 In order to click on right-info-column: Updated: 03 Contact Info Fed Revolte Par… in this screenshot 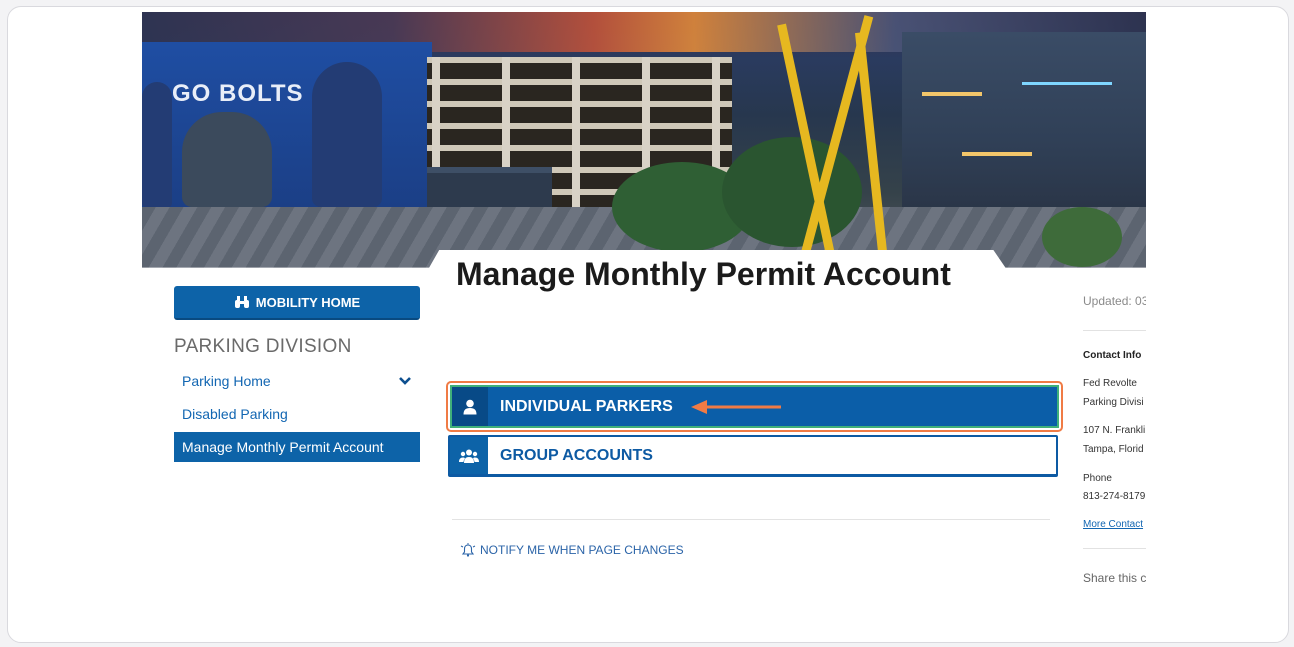, I will do `click(1114, 445)`.